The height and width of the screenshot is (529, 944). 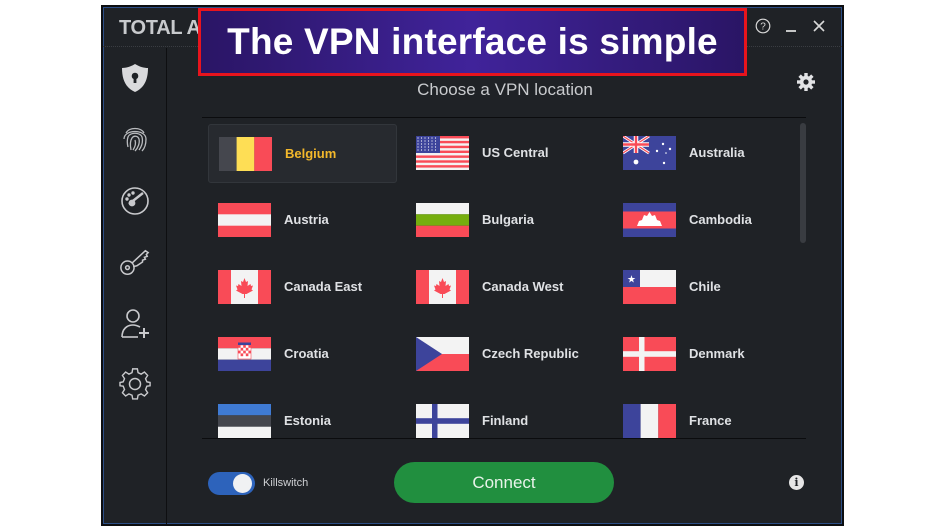 I want to click on question-circle-icon: ?, so click(x=763, y=26).